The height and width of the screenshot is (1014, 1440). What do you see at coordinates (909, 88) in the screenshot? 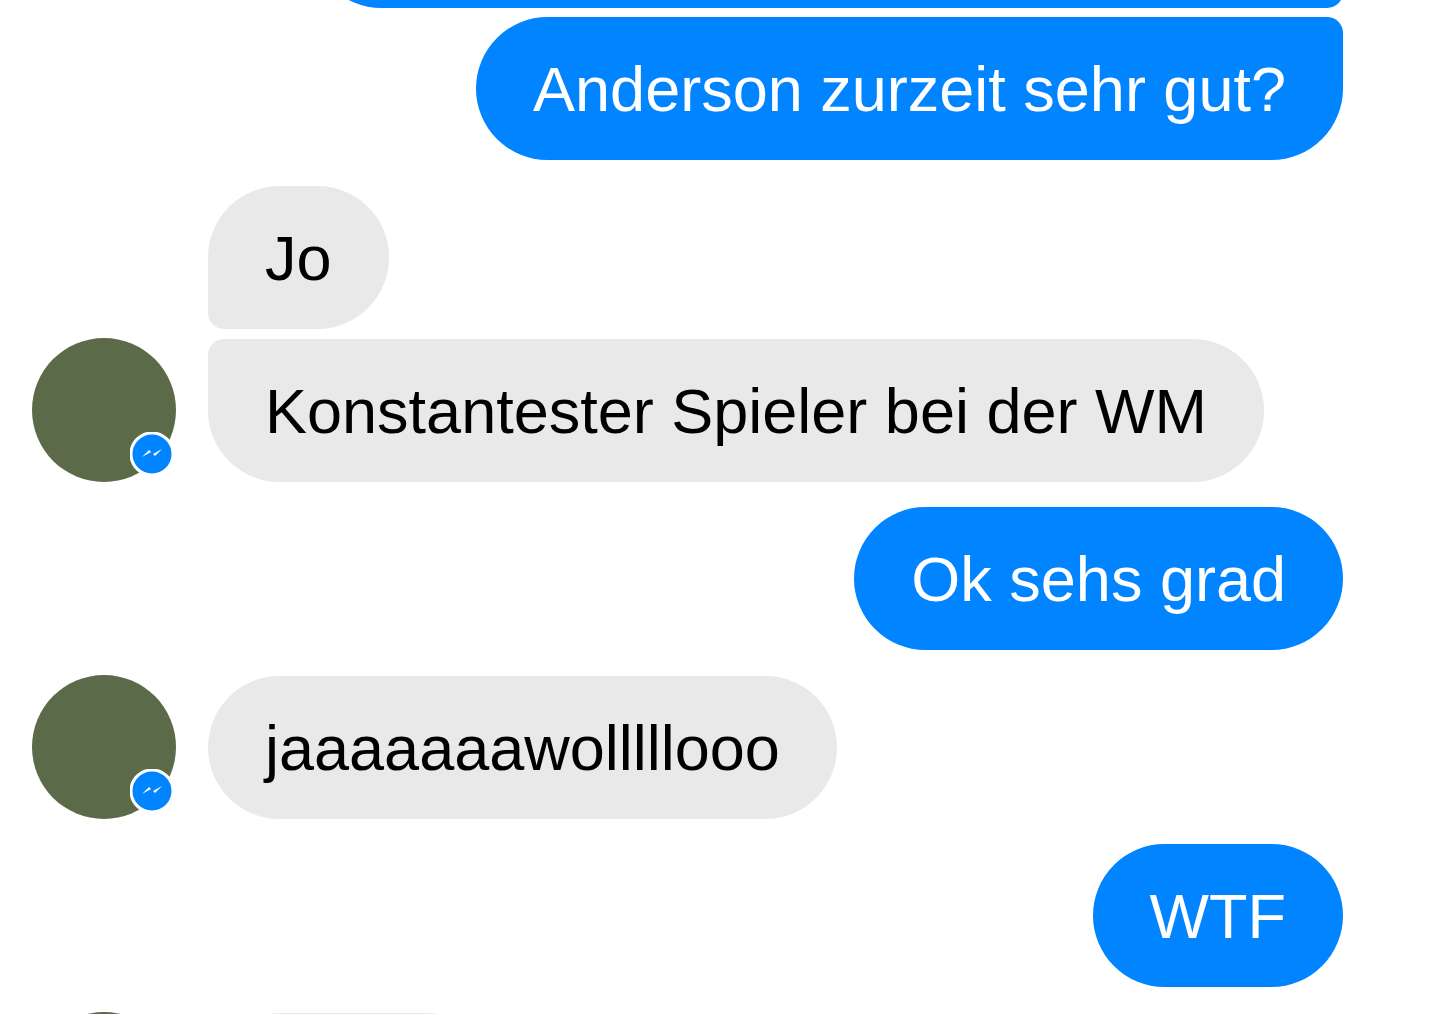
I see `message-bubble: Anderson zurzeit sehr gut?` at bounding box center [909, 88].